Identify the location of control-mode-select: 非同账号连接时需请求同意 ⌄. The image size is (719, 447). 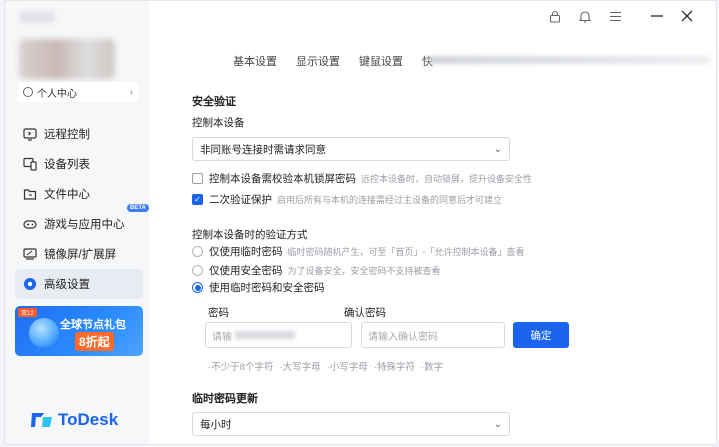
(351, 149).